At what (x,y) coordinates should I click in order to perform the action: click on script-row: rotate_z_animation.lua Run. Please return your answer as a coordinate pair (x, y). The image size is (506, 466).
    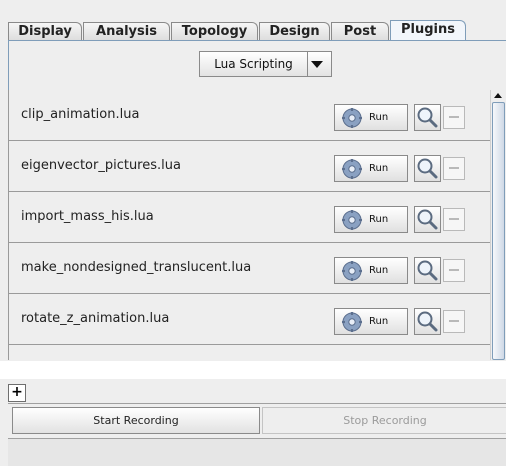
    Looking at the image, I should click on (250, 319).